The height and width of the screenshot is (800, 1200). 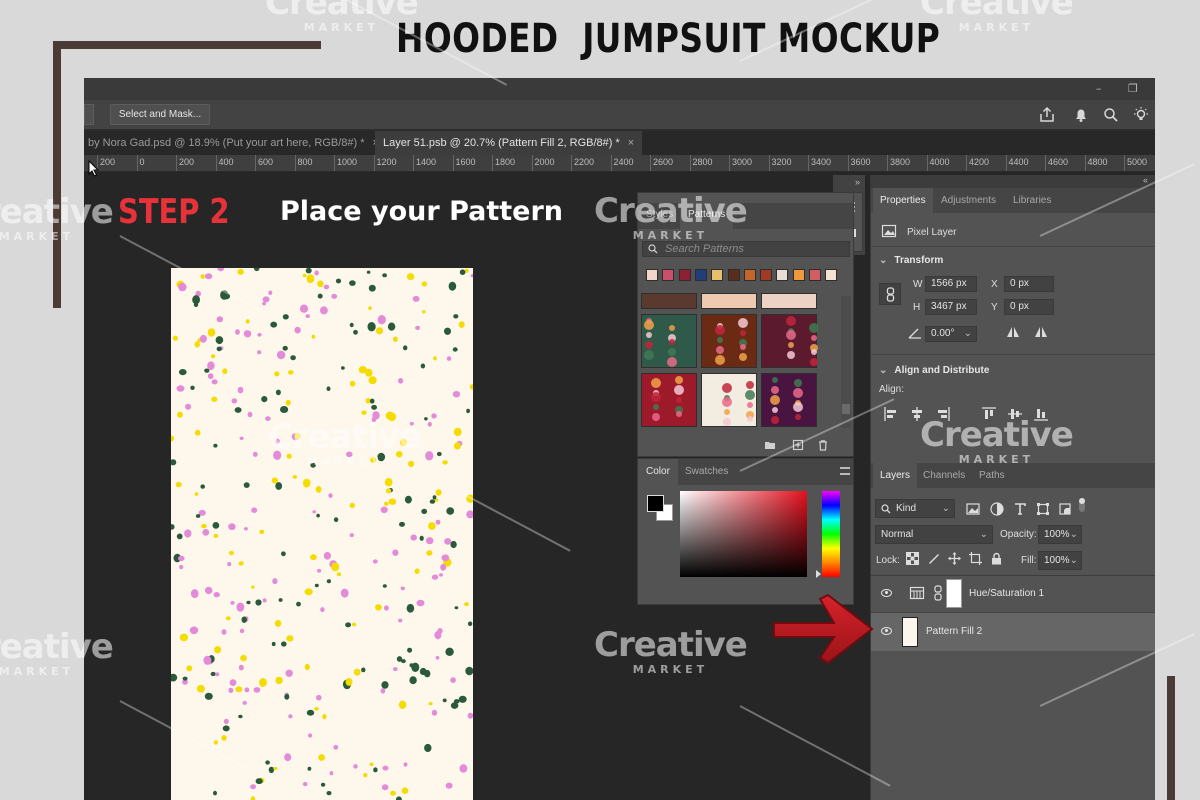 I want to click on link-dimensions-button, so click(x=890, y=294).